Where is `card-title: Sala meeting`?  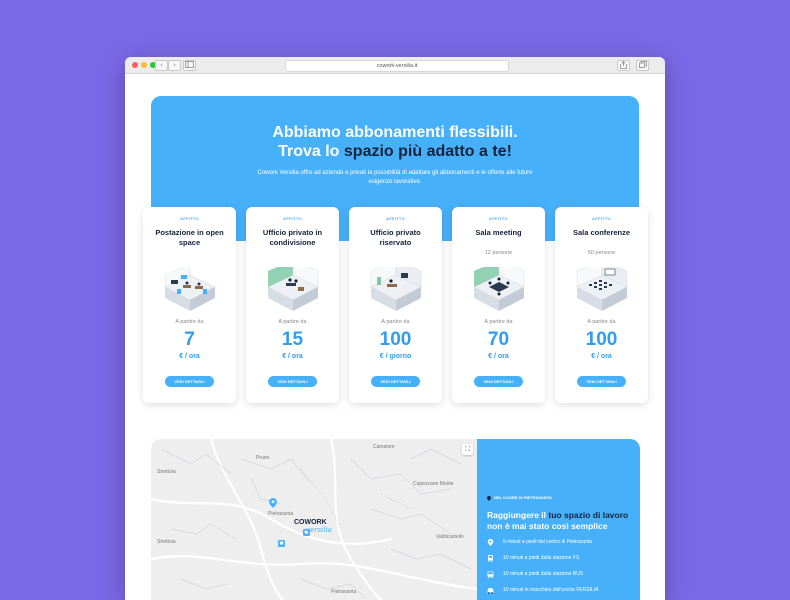 card-title: Sala meeting is located at coordinates (498, 232).